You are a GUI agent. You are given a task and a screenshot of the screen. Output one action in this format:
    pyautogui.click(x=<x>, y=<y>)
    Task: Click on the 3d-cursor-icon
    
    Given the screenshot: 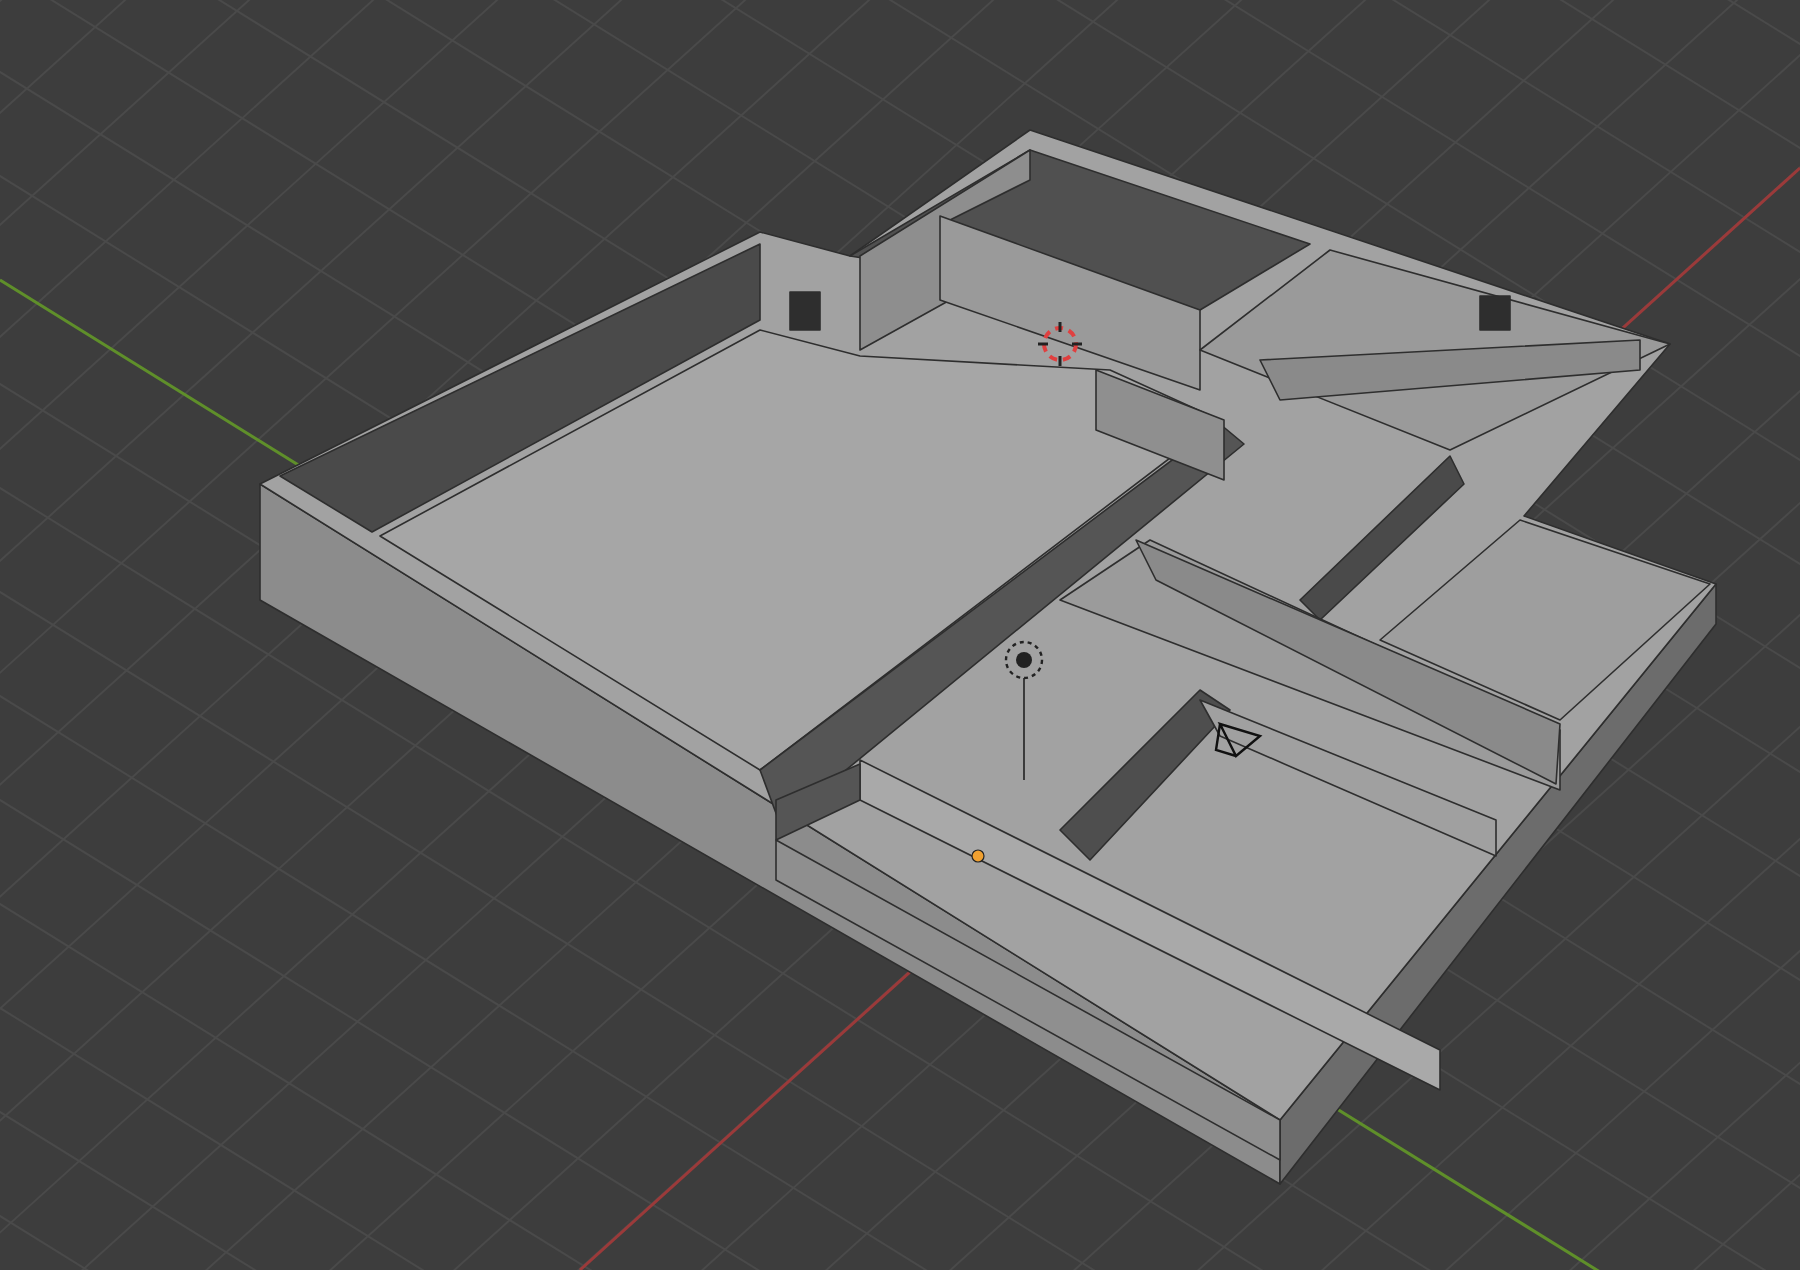 What is the action you would take?
    pyautogui.click(x=1060, y=344)
    